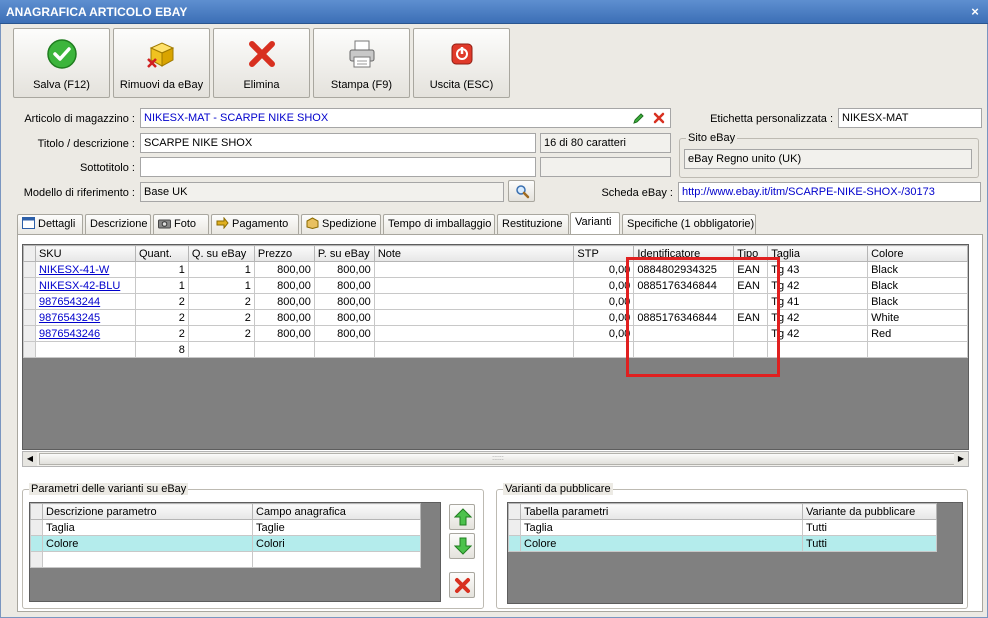  I want to click on tab-dettagli: Dettagli, so click(50, 224).